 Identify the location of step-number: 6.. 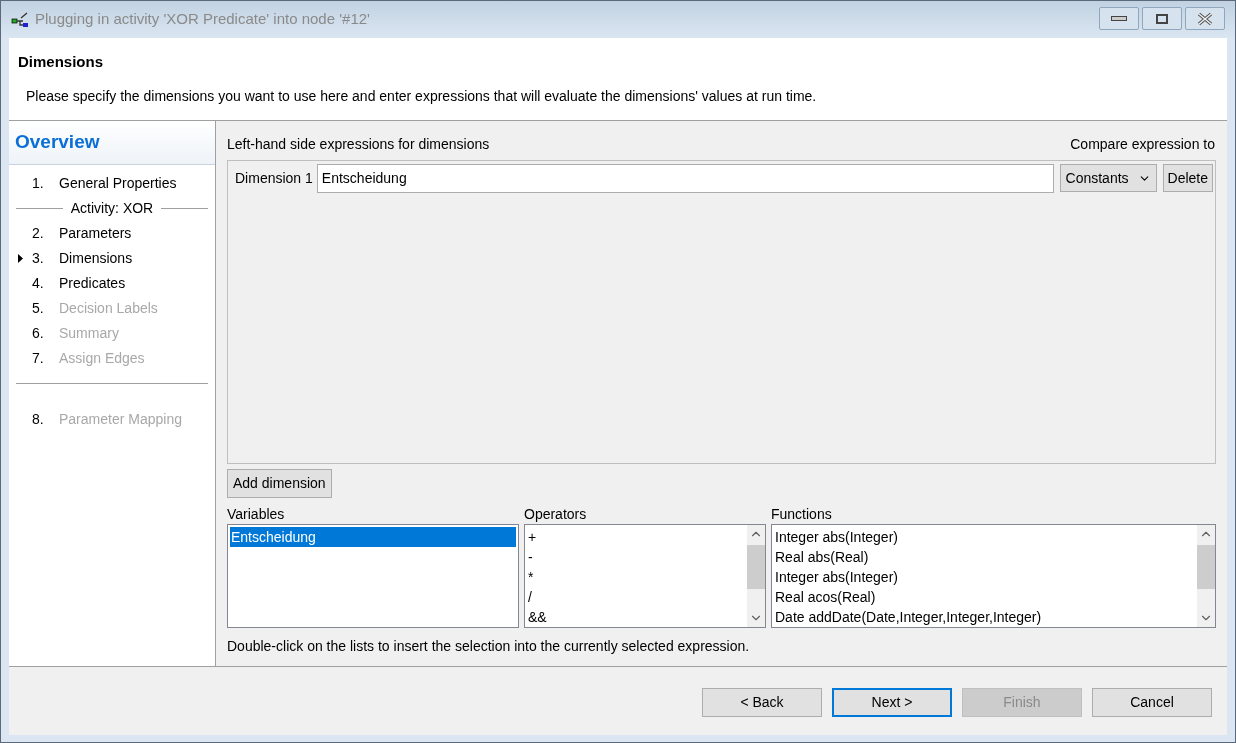
(38, 333).